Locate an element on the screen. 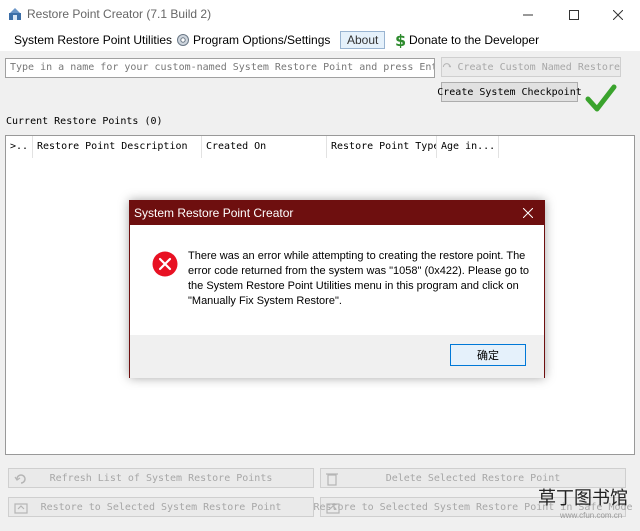 The width and height of the screenshot is (640, 531). restore-to-selected-label: Restore to Selected System Restore Point is located at coordinates (161, 507).